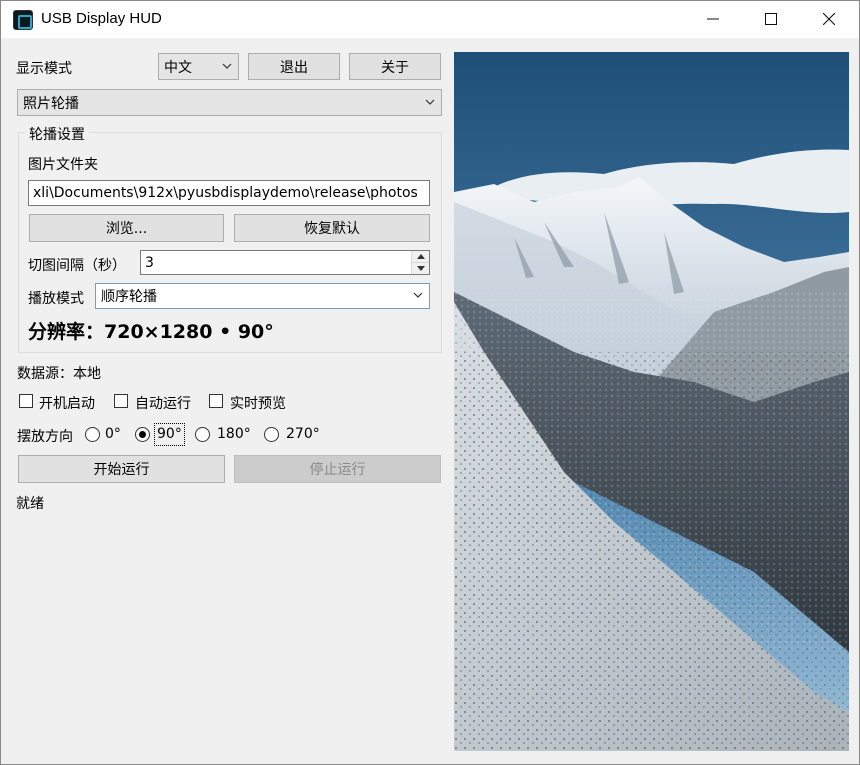 This screenshot has width=860, height=765. I want to click on play-mode-value: 顺序轮播, so click(129, 297).